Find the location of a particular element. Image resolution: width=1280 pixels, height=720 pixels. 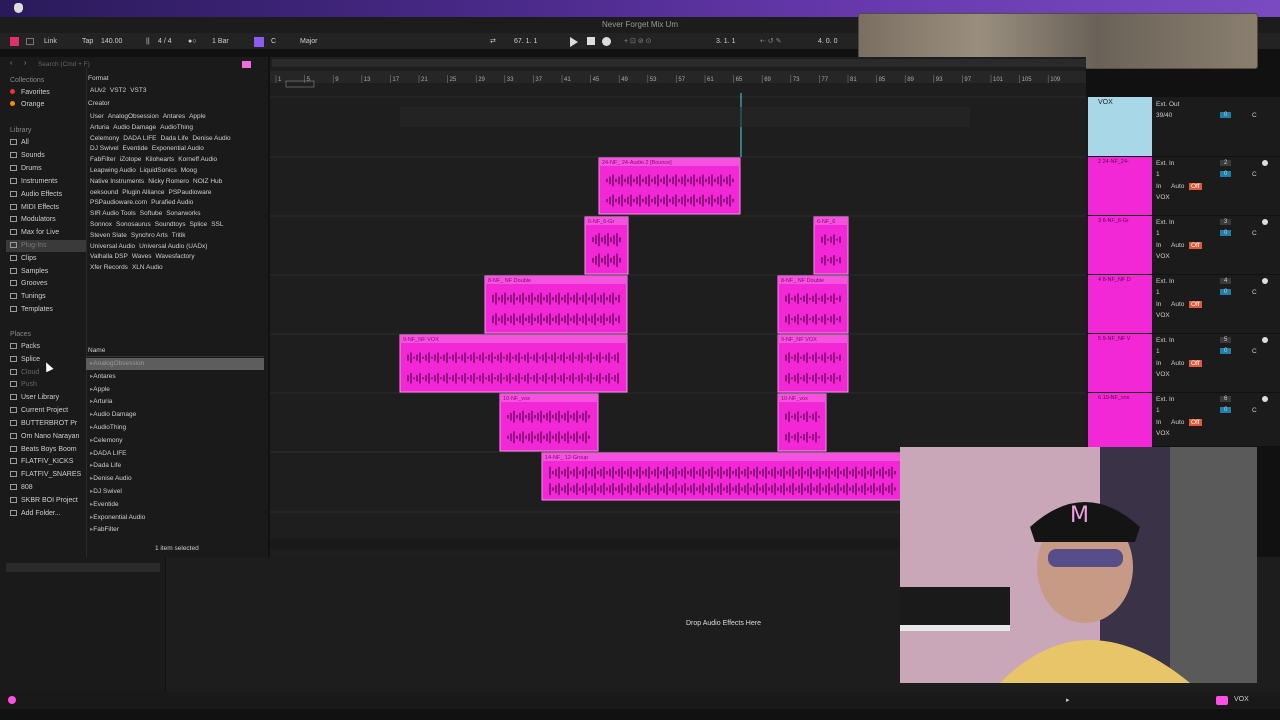

place-user-library: User Library is located at coordinates (34, 398).